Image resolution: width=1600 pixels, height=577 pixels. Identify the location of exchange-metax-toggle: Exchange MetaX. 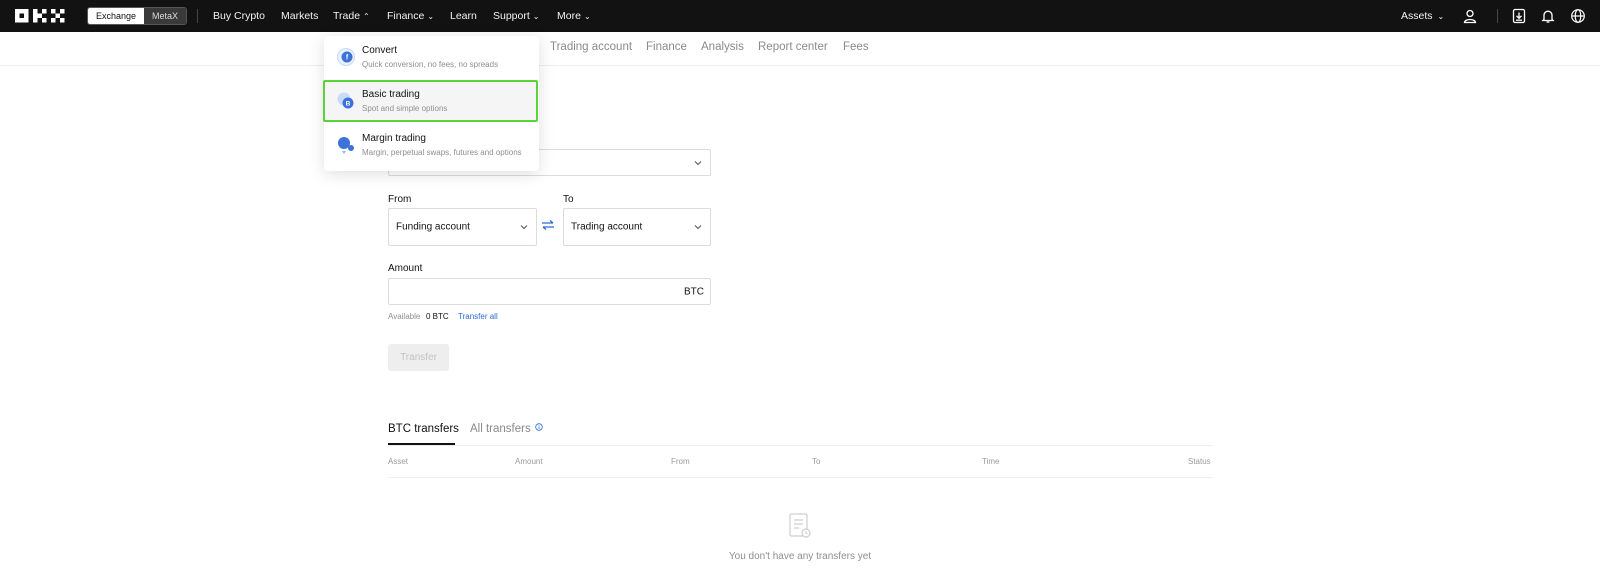
(137, 16).